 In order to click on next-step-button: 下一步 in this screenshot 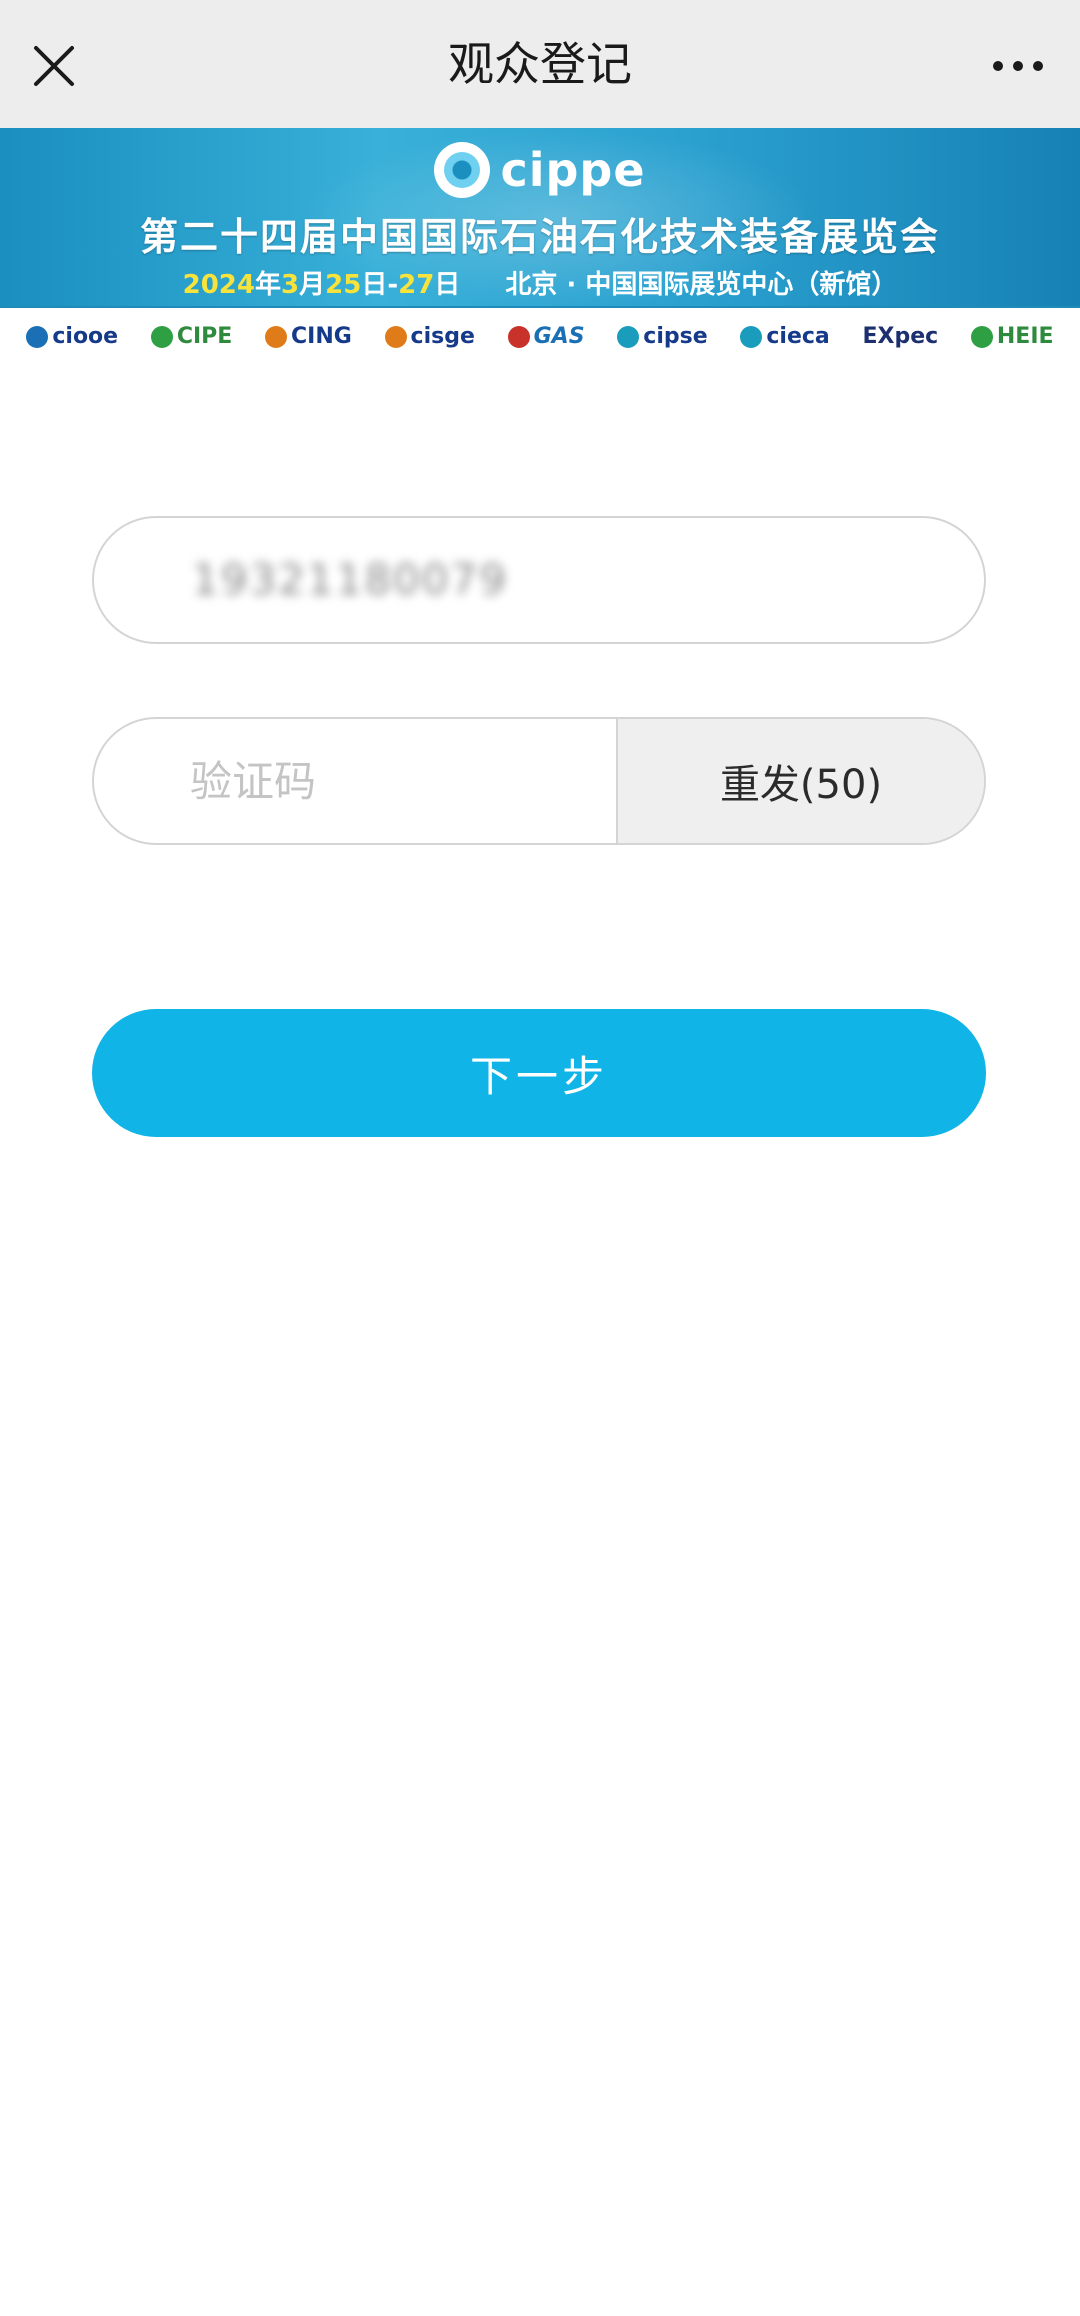, I will do `click(539, 1073)`.